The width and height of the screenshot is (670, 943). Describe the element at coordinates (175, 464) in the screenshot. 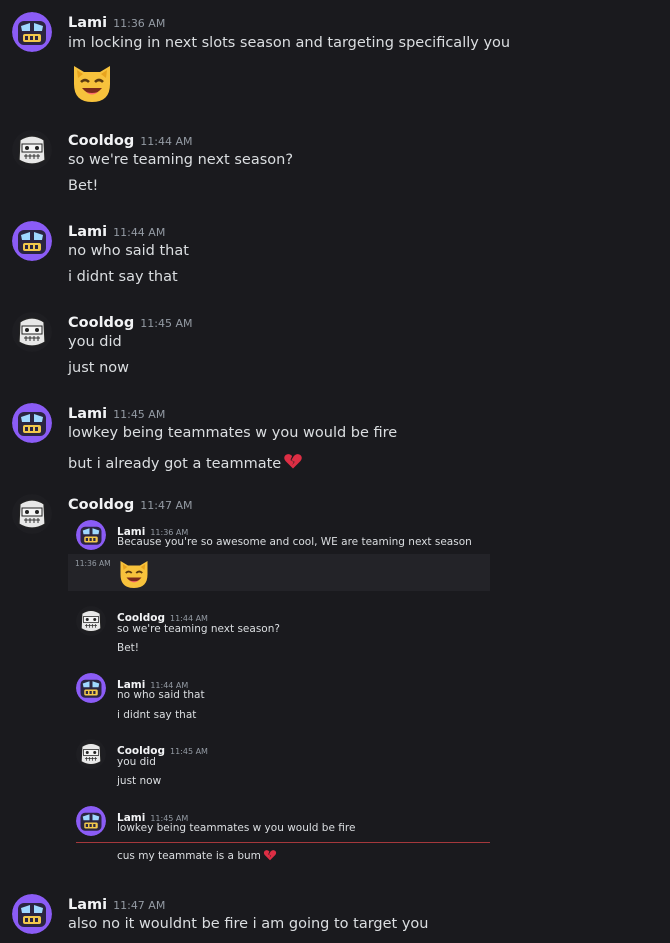

I see `message-text-part: but i already got a teammate` at that location.